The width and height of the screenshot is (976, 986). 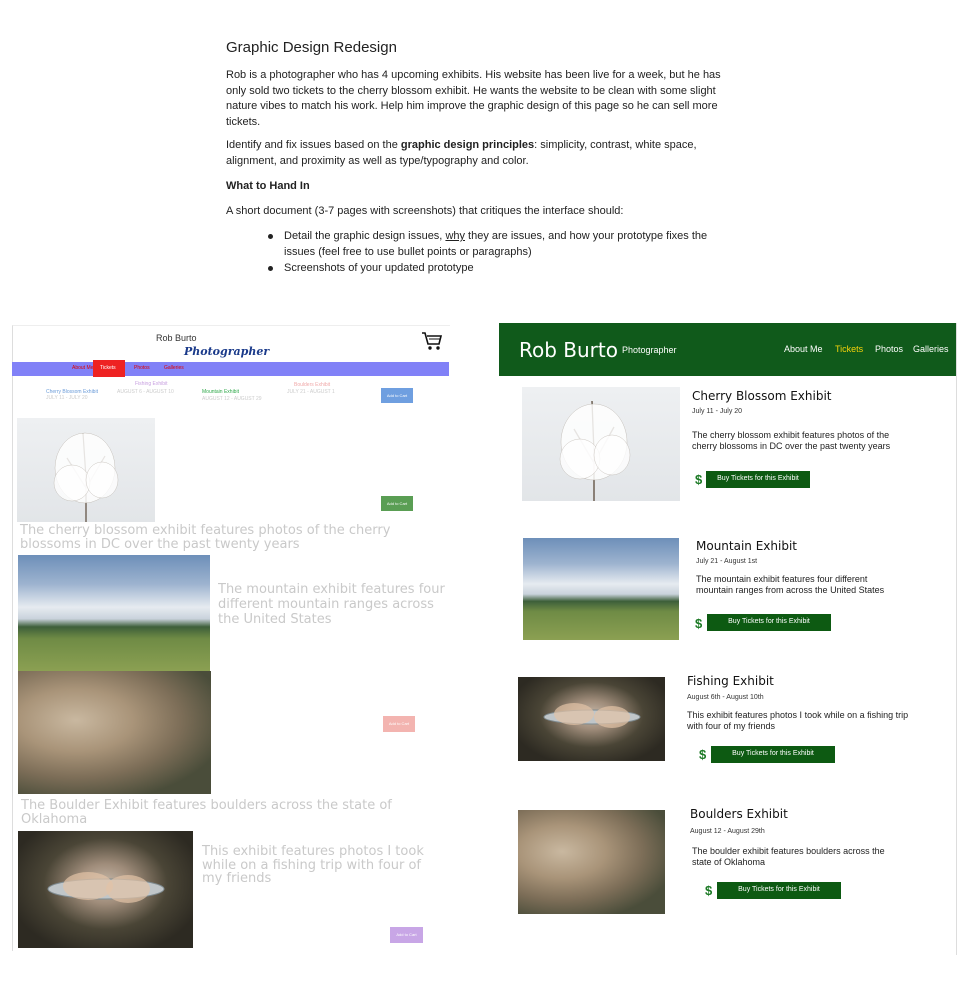 What do you see at coordinates (312, 385) in the screenshot?
I see `old-exhibit-boulders-name: Boulders Exhibit` at bounding box center [312, 385].